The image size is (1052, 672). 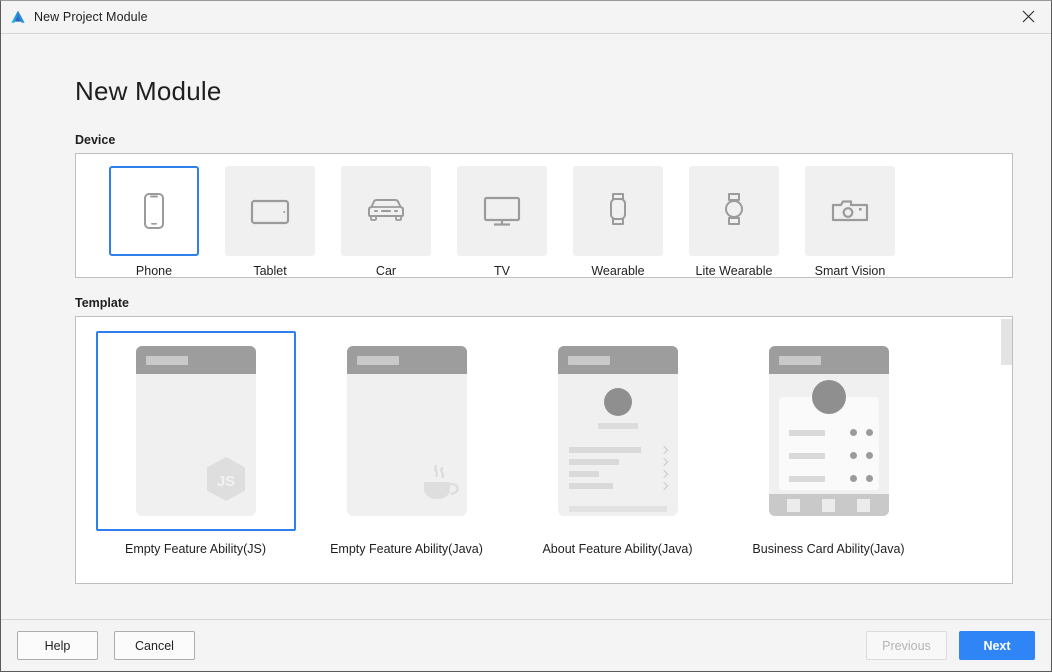 I want to click on device-item-phone: Phone, so click(x=154, y=222).